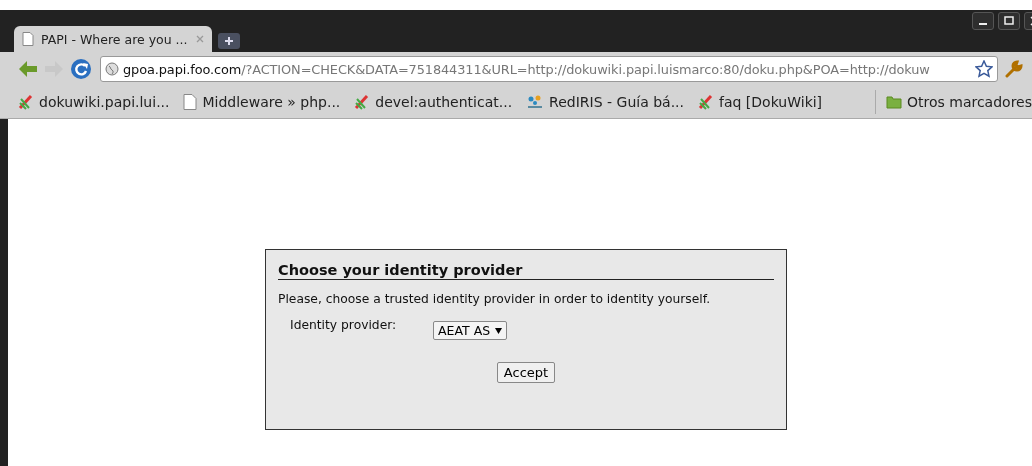 This screenshot has width=1032, height=466. I want to click on maximize-button, so click(1009, 21).